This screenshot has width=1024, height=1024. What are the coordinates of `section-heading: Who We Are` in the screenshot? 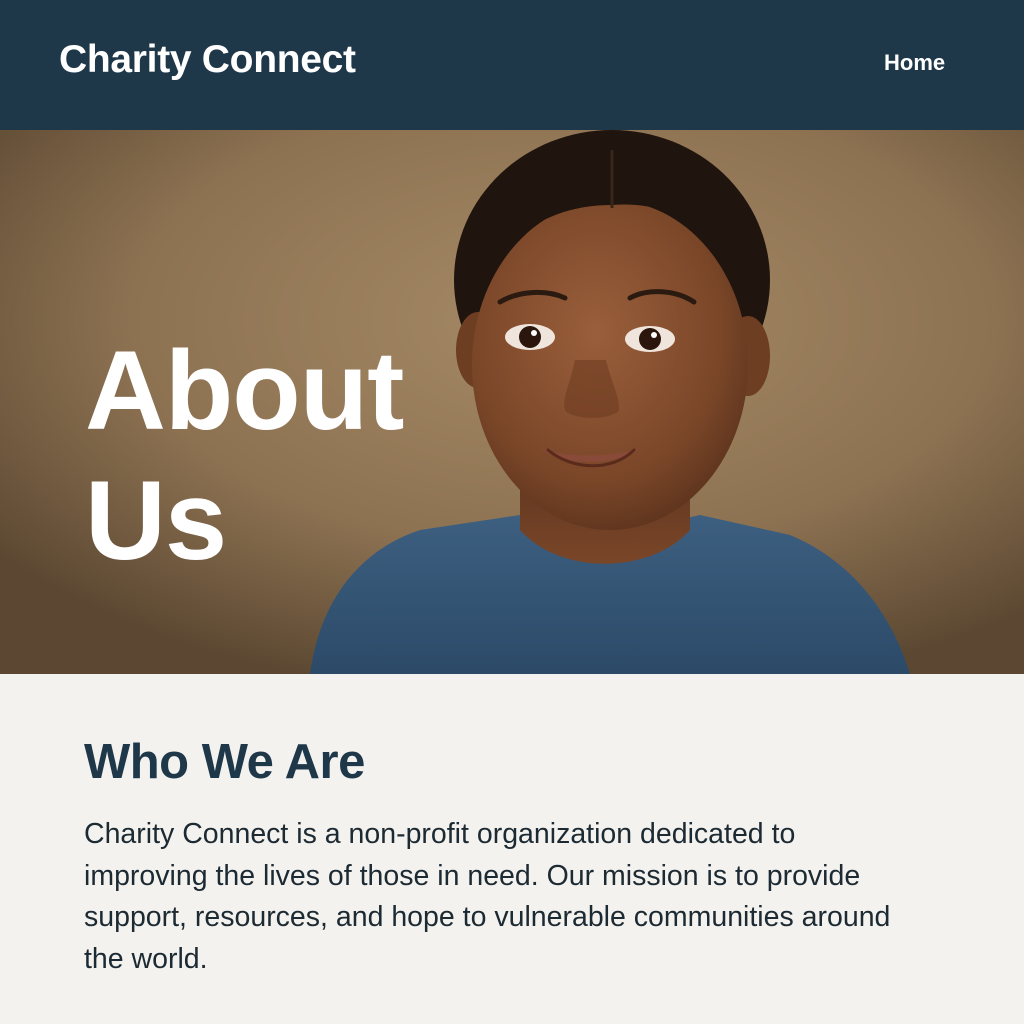 It's located at (224, 762).